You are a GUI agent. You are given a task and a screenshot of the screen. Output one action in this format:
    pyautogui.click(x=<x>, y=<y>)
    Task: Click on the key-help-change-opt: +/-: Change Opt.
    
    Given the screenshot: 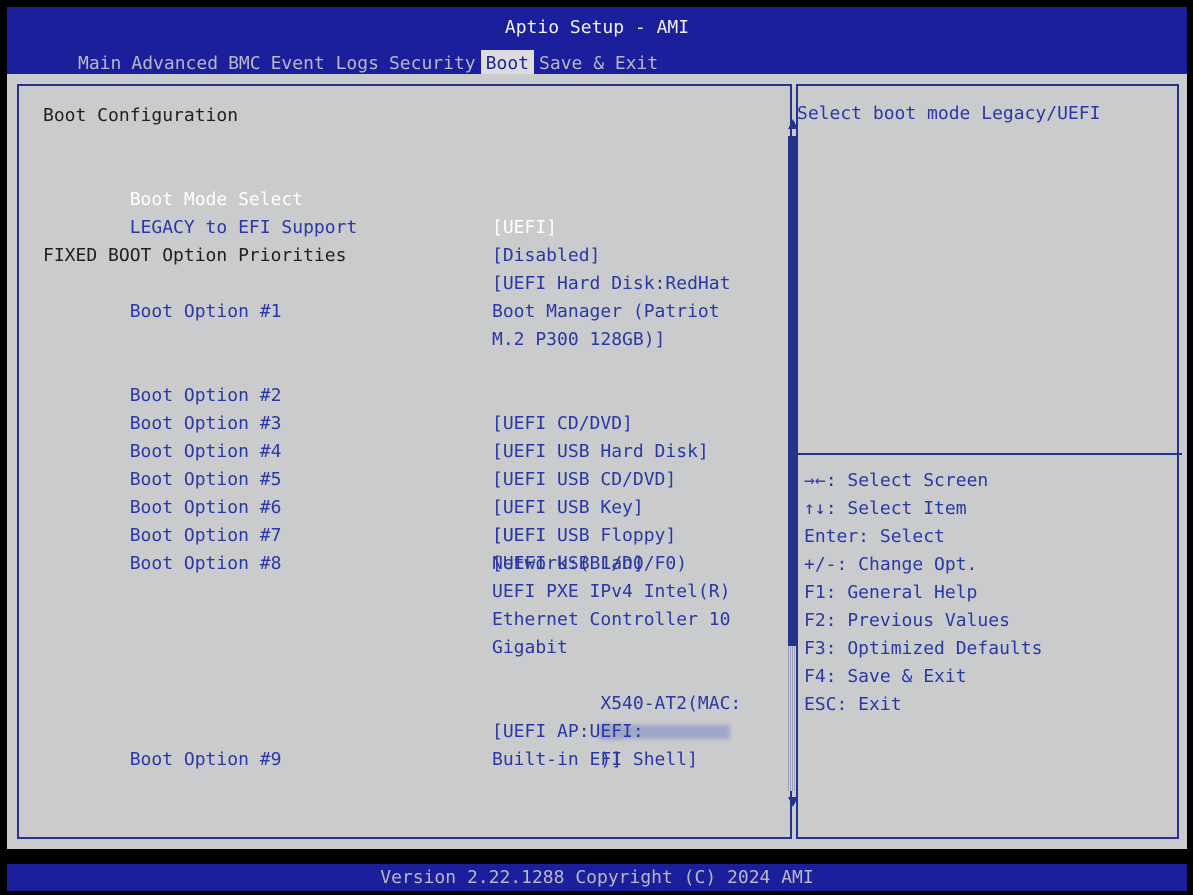 What is the action you would take?
    pyautogui.click(x=891, y=564)
    